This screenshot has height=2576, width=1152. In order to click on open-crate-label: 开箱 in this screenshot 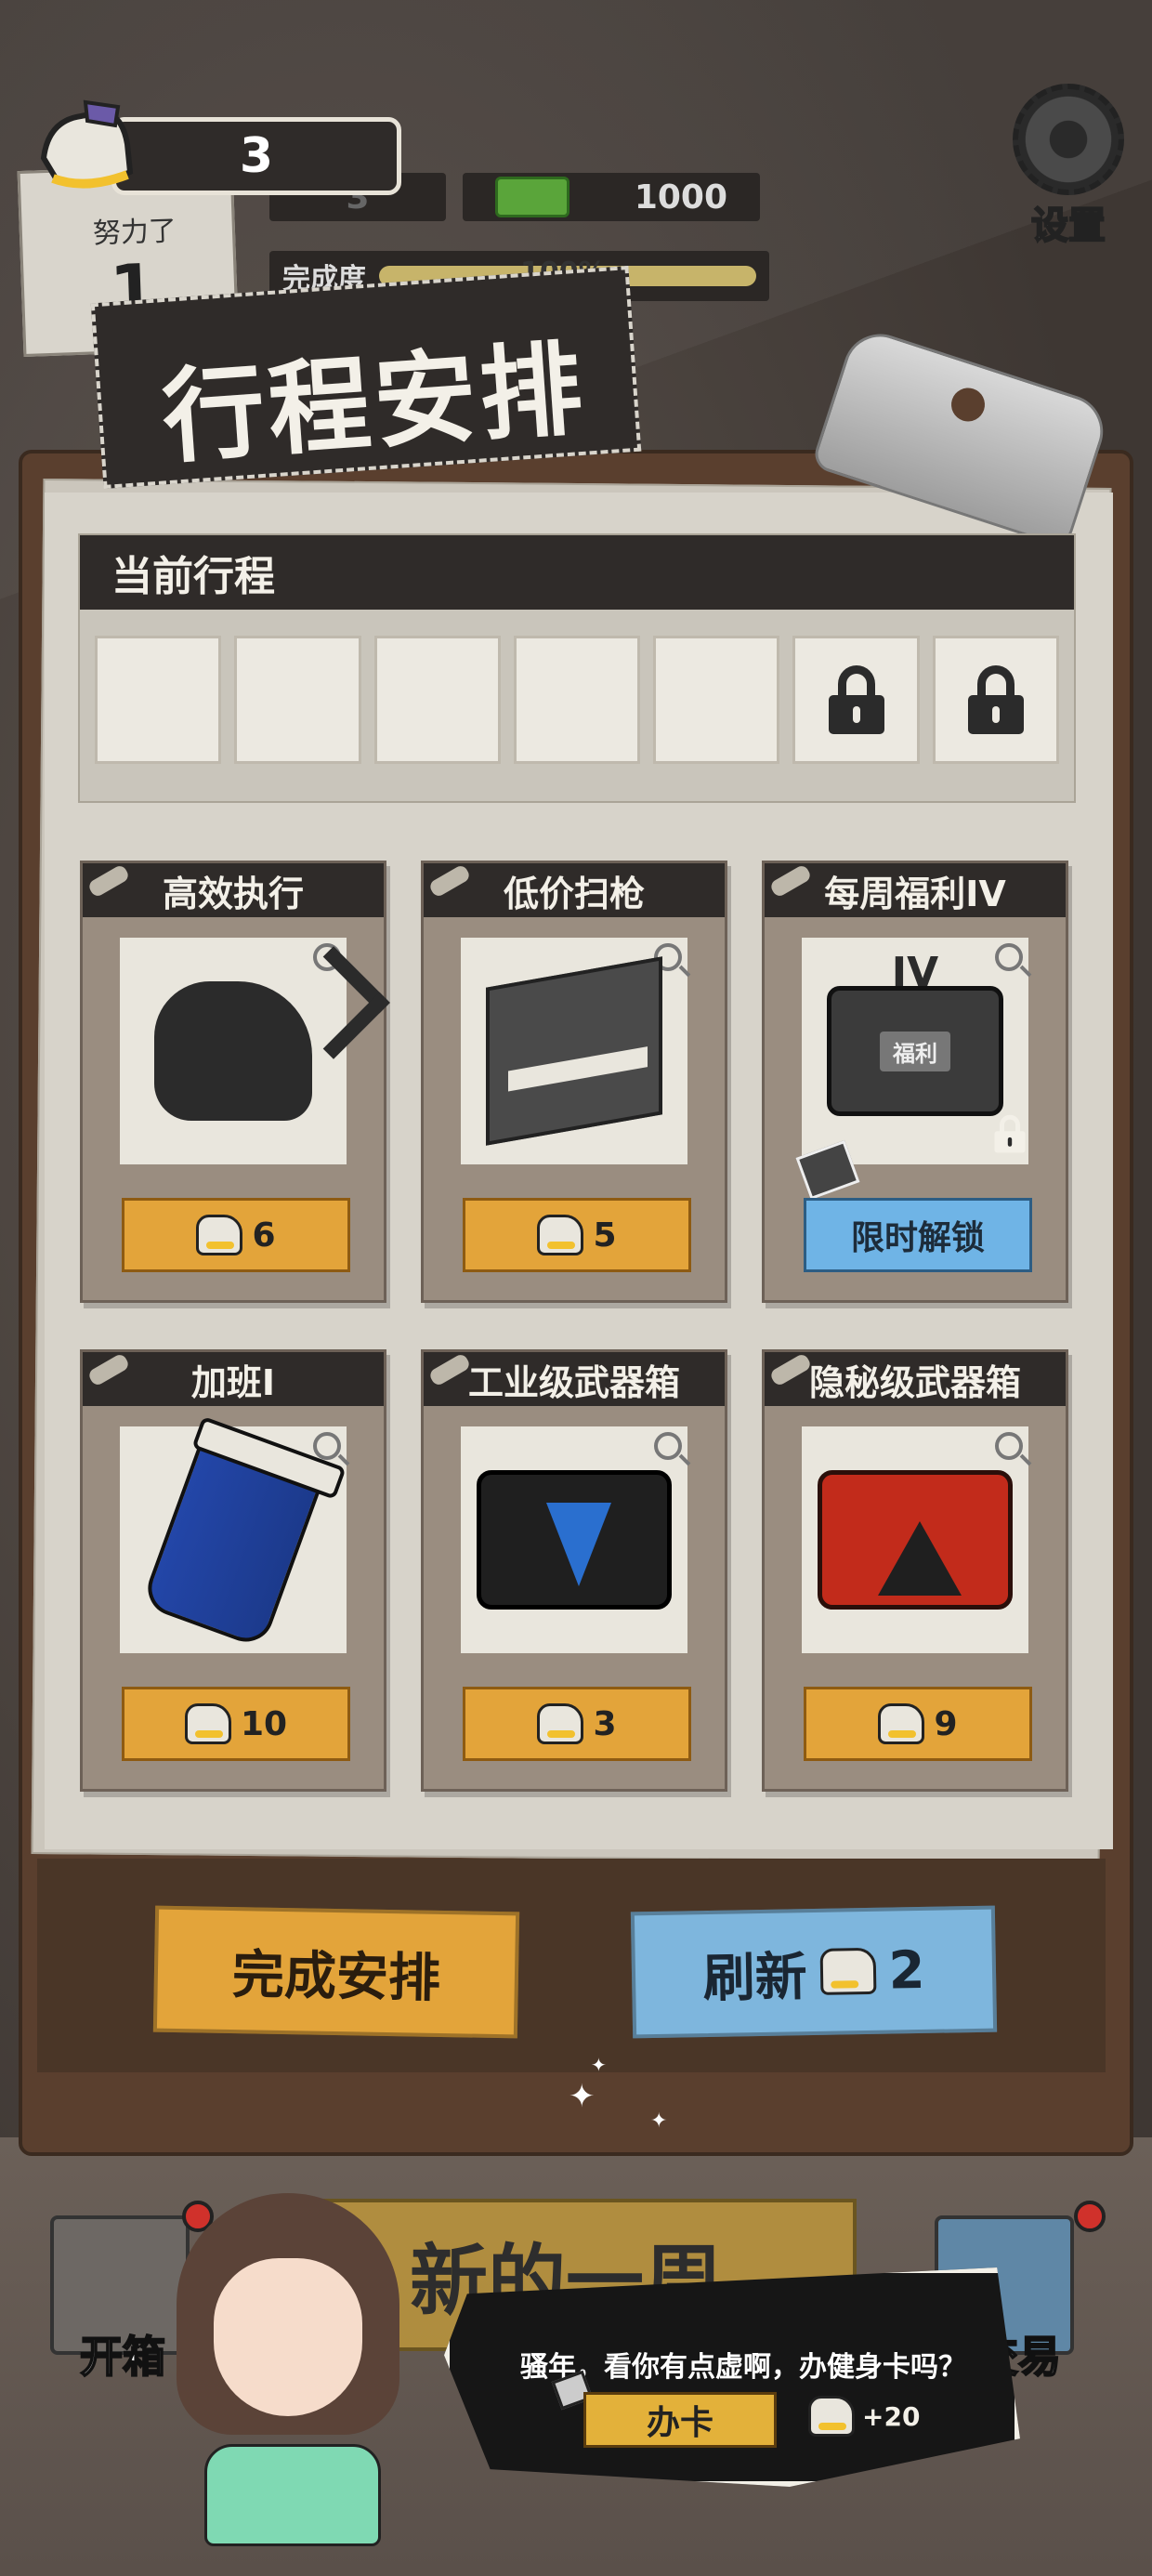, I will do `click(122, 2357)`.